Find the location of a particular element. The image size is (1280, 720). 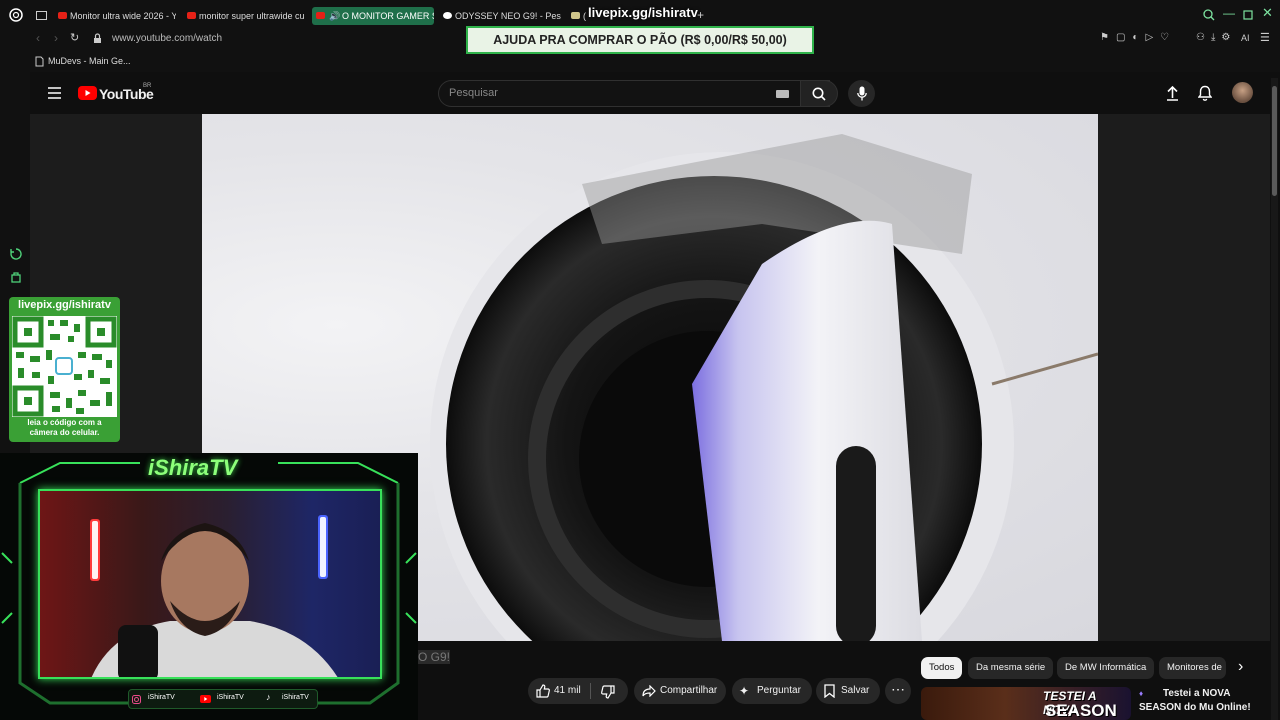

microphone-icon is located at coordinates (862, 93).